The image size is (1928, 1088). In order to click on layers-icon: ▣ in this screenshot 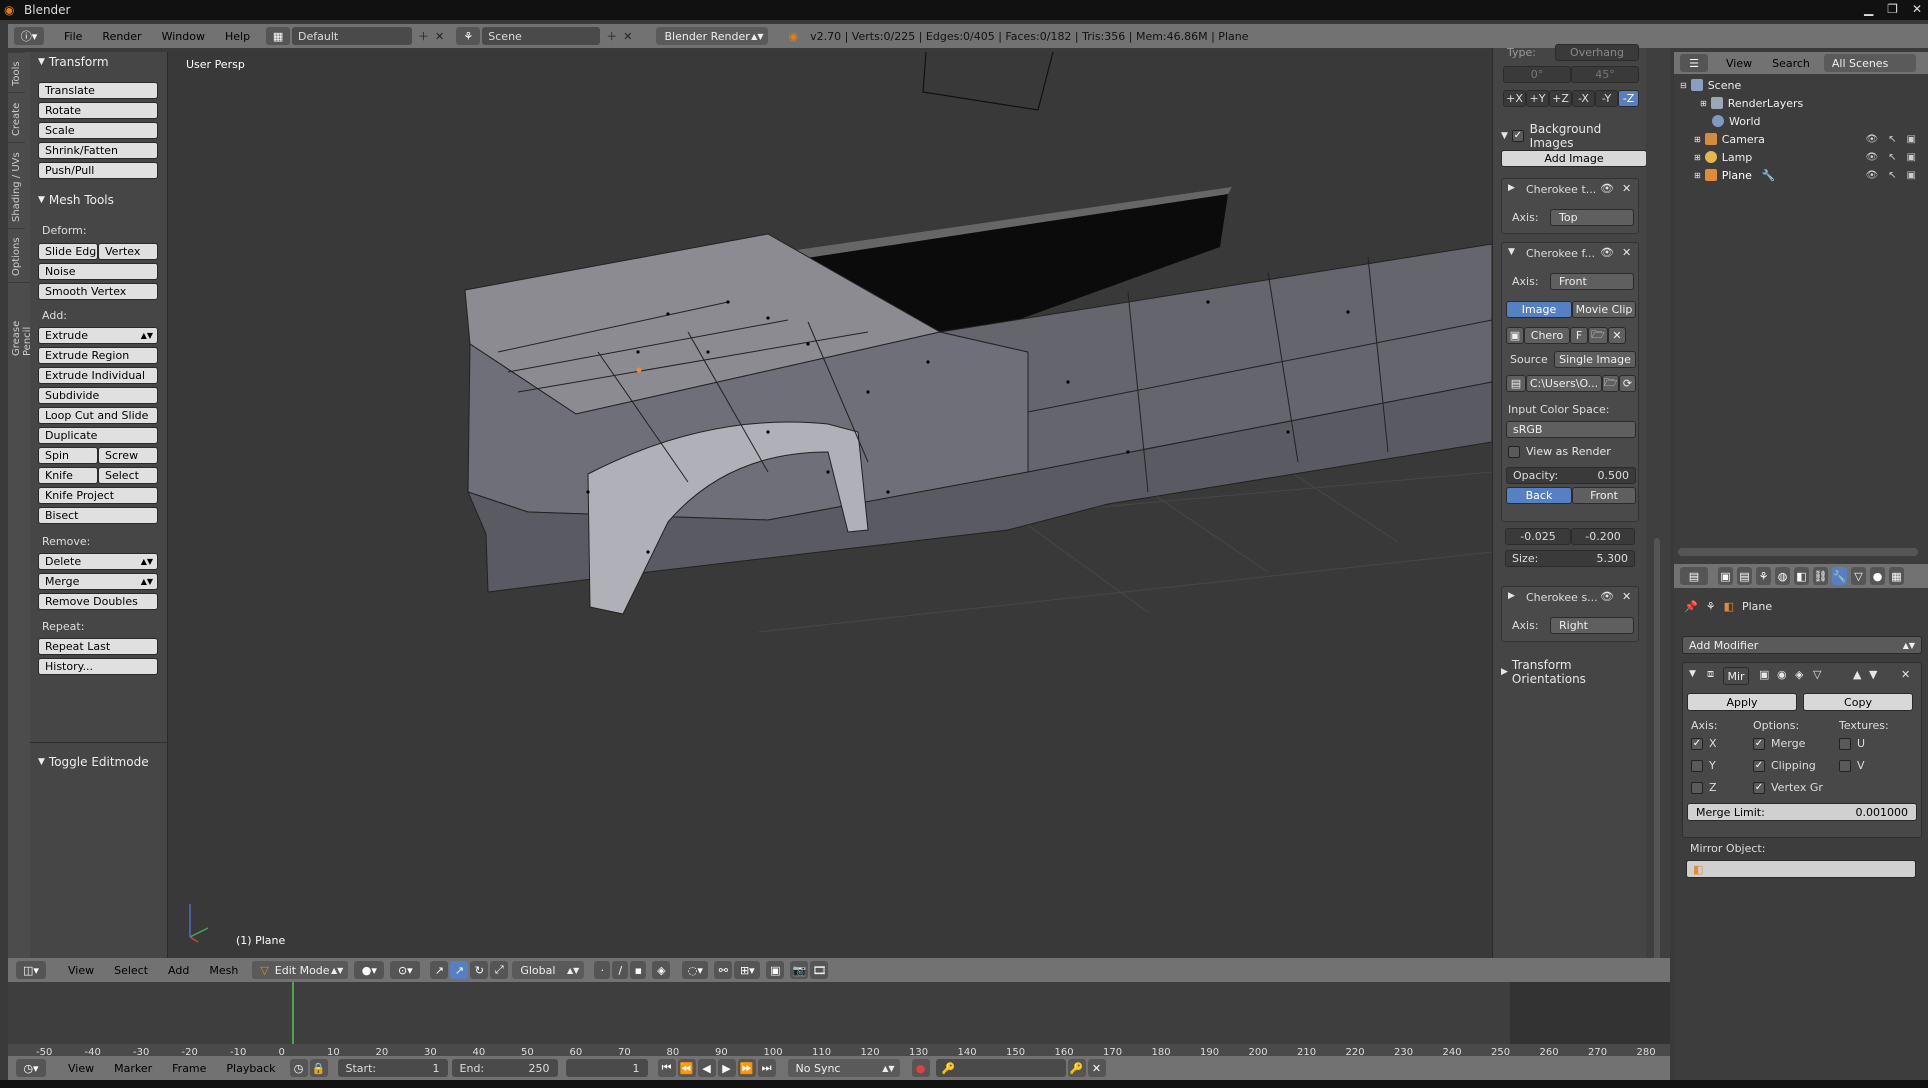, I will do `click(775, 970)`.